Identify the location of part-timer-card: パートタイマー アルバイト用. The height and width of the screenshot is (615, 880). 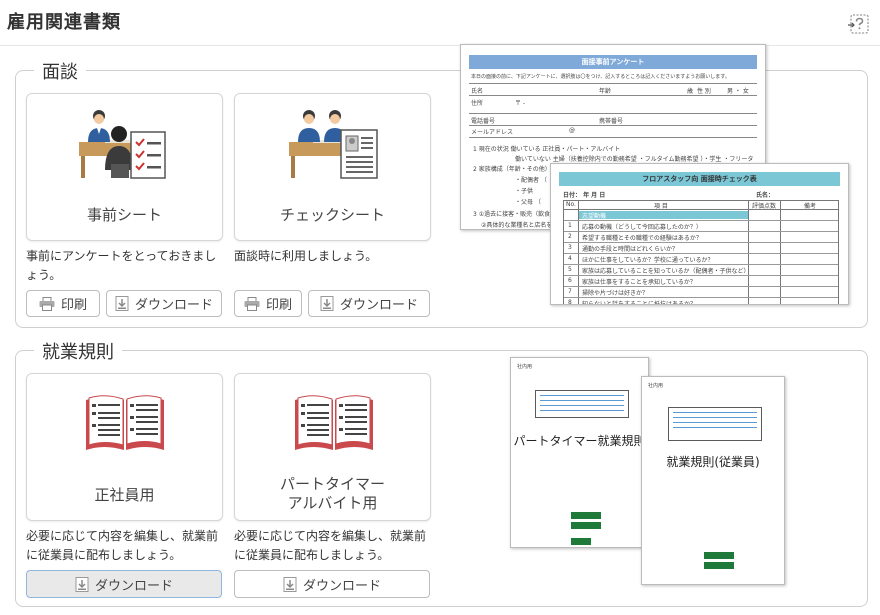
(332, 447).